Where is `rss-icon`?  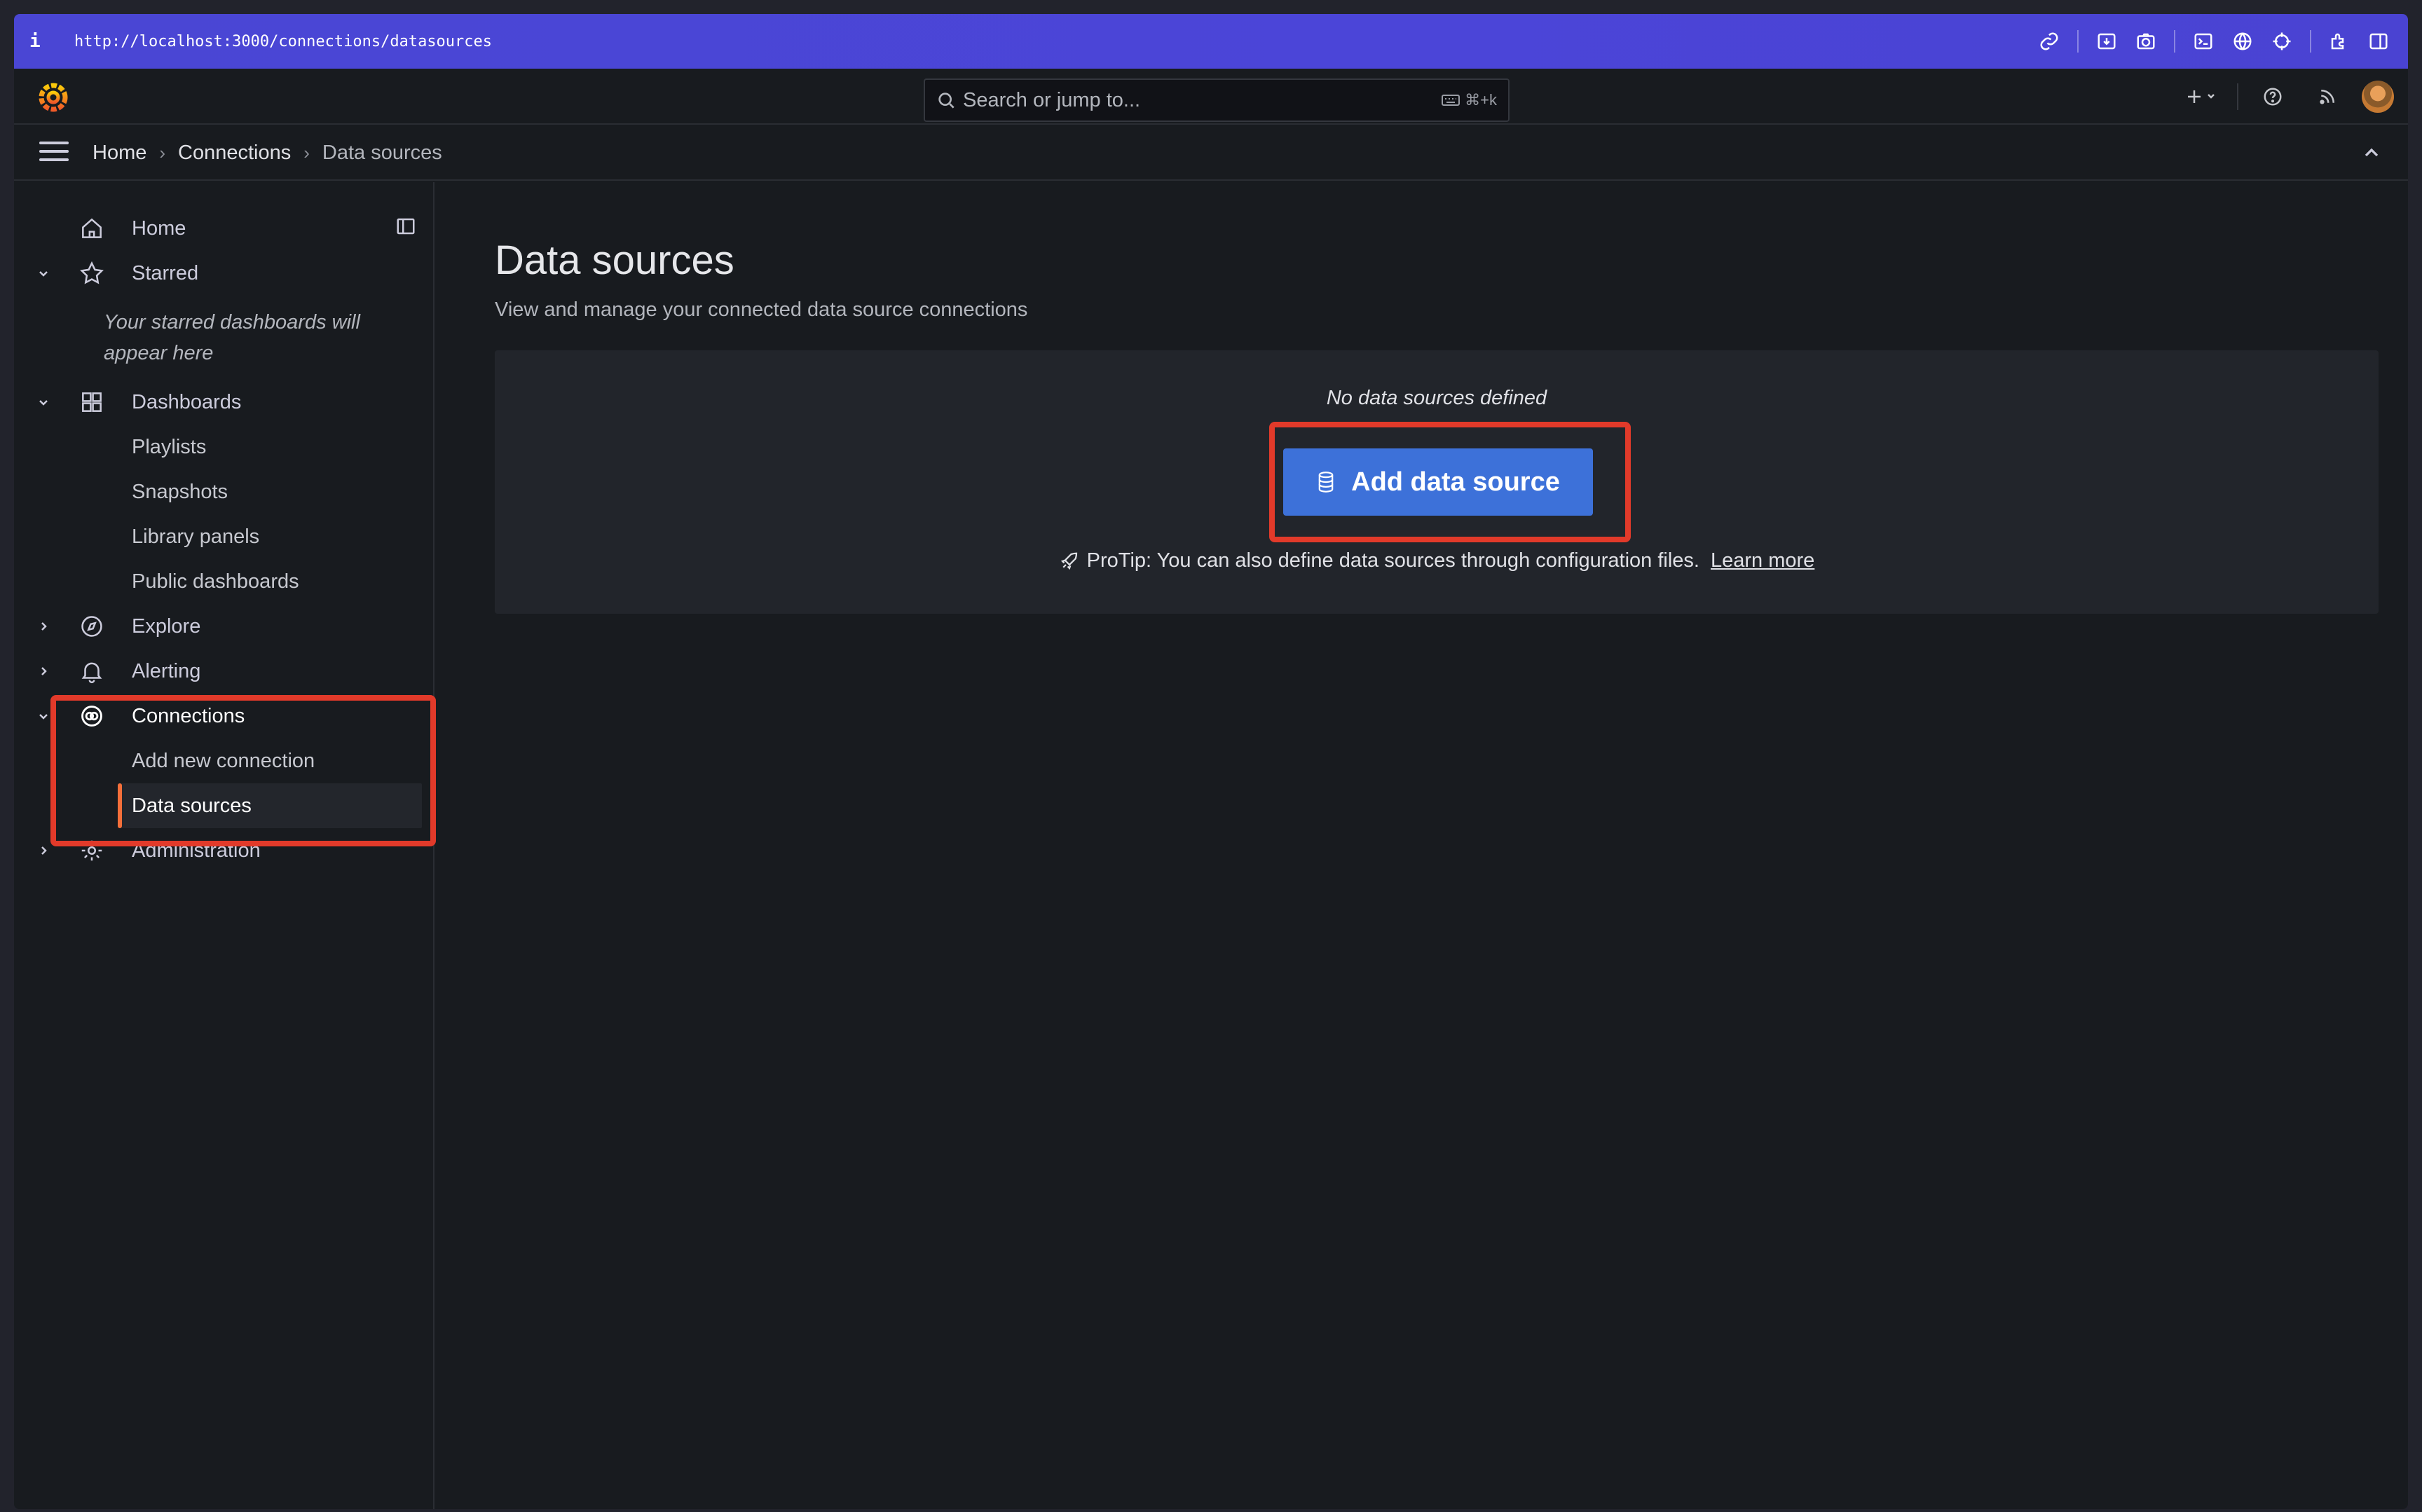 rss-icon is located at coordinates (2327, 97).